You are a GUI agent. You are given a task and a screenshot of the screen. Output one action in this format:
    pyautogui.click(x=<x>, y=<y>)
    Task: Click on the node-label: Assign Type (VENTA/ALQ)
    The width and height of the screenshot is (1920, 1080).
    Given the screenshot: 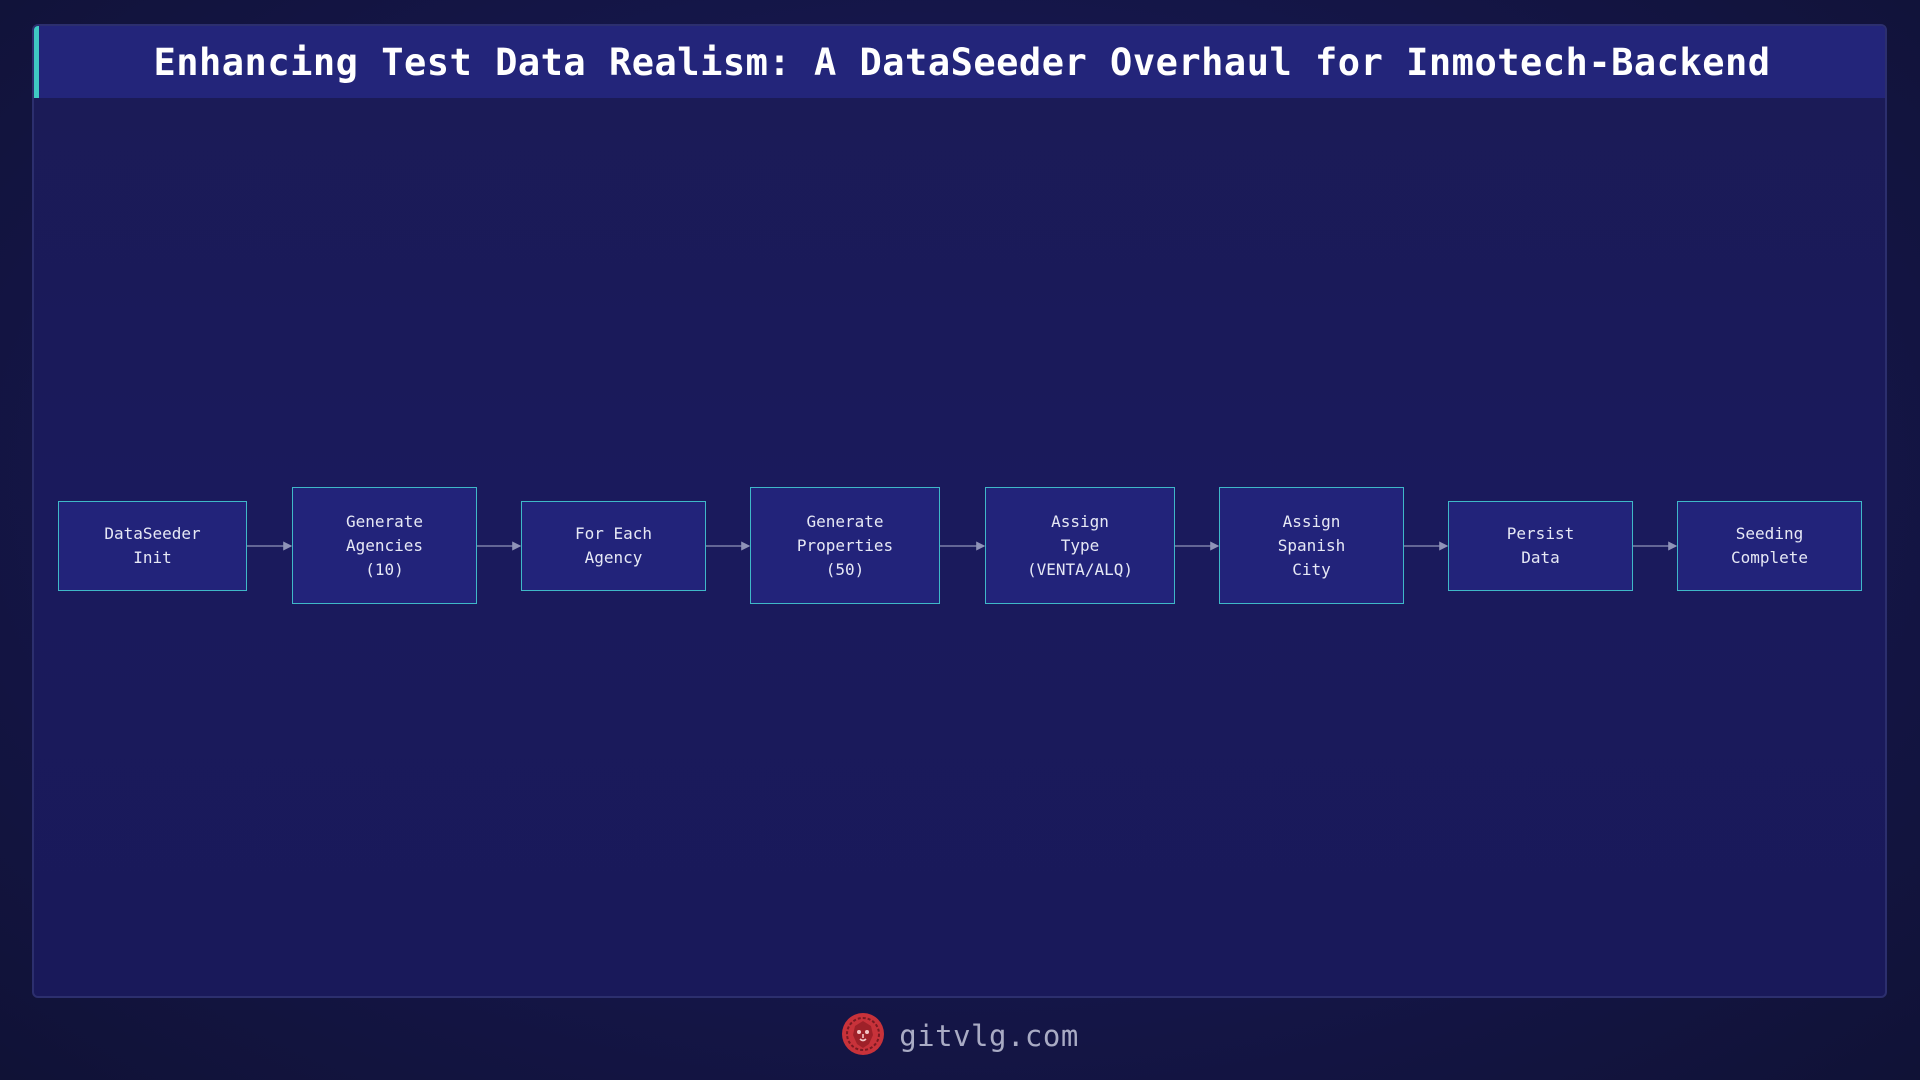 What is the action you would take?
    pyautogui.click(x=1080, y=545)
    